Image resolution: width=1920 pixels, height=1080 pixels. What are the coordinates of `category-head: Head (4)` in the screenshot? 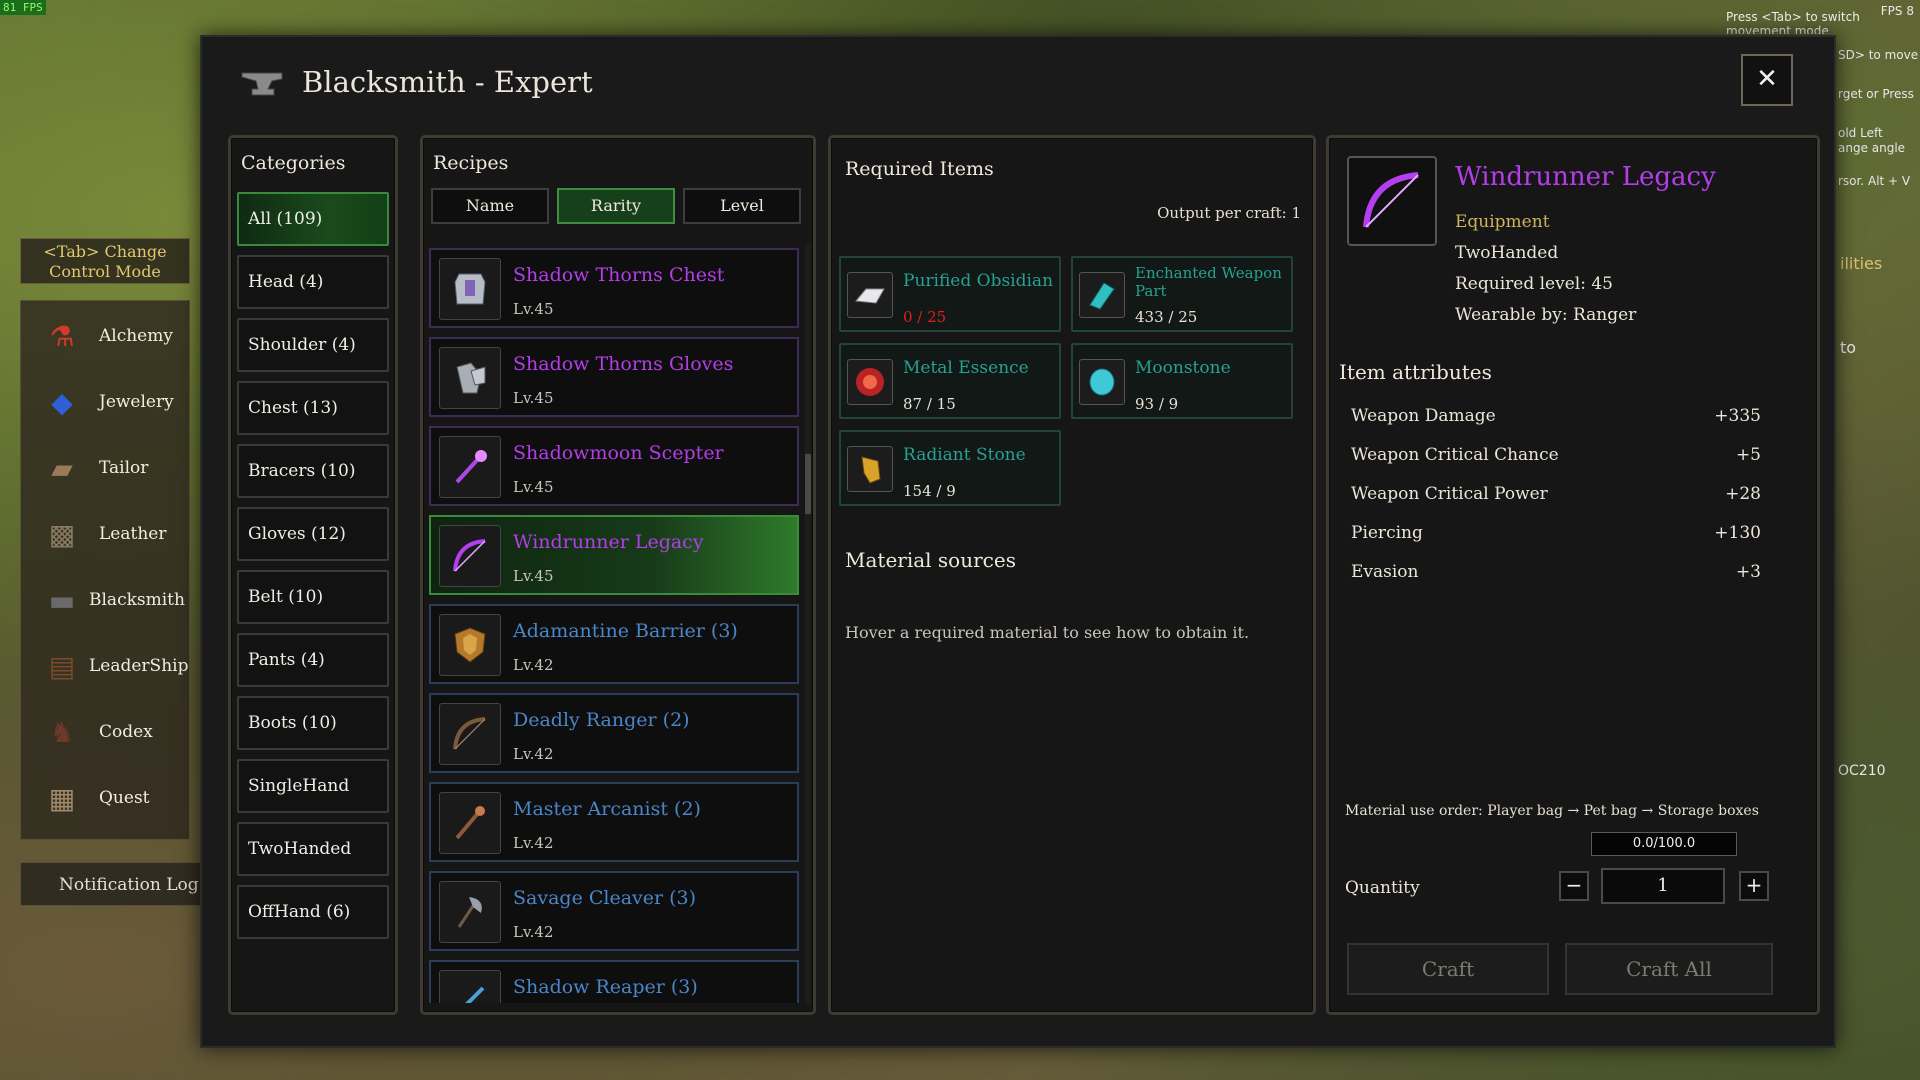 It's located at (313, 282).